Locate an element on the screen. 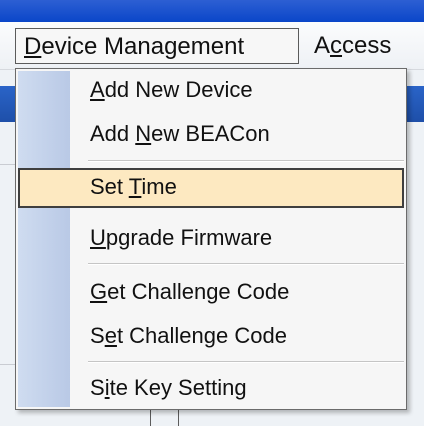 Image resolution: width=424 pixels, height=426 pixels. menu-item-label: Get Challenge Code is located at coordinates (190, 291).